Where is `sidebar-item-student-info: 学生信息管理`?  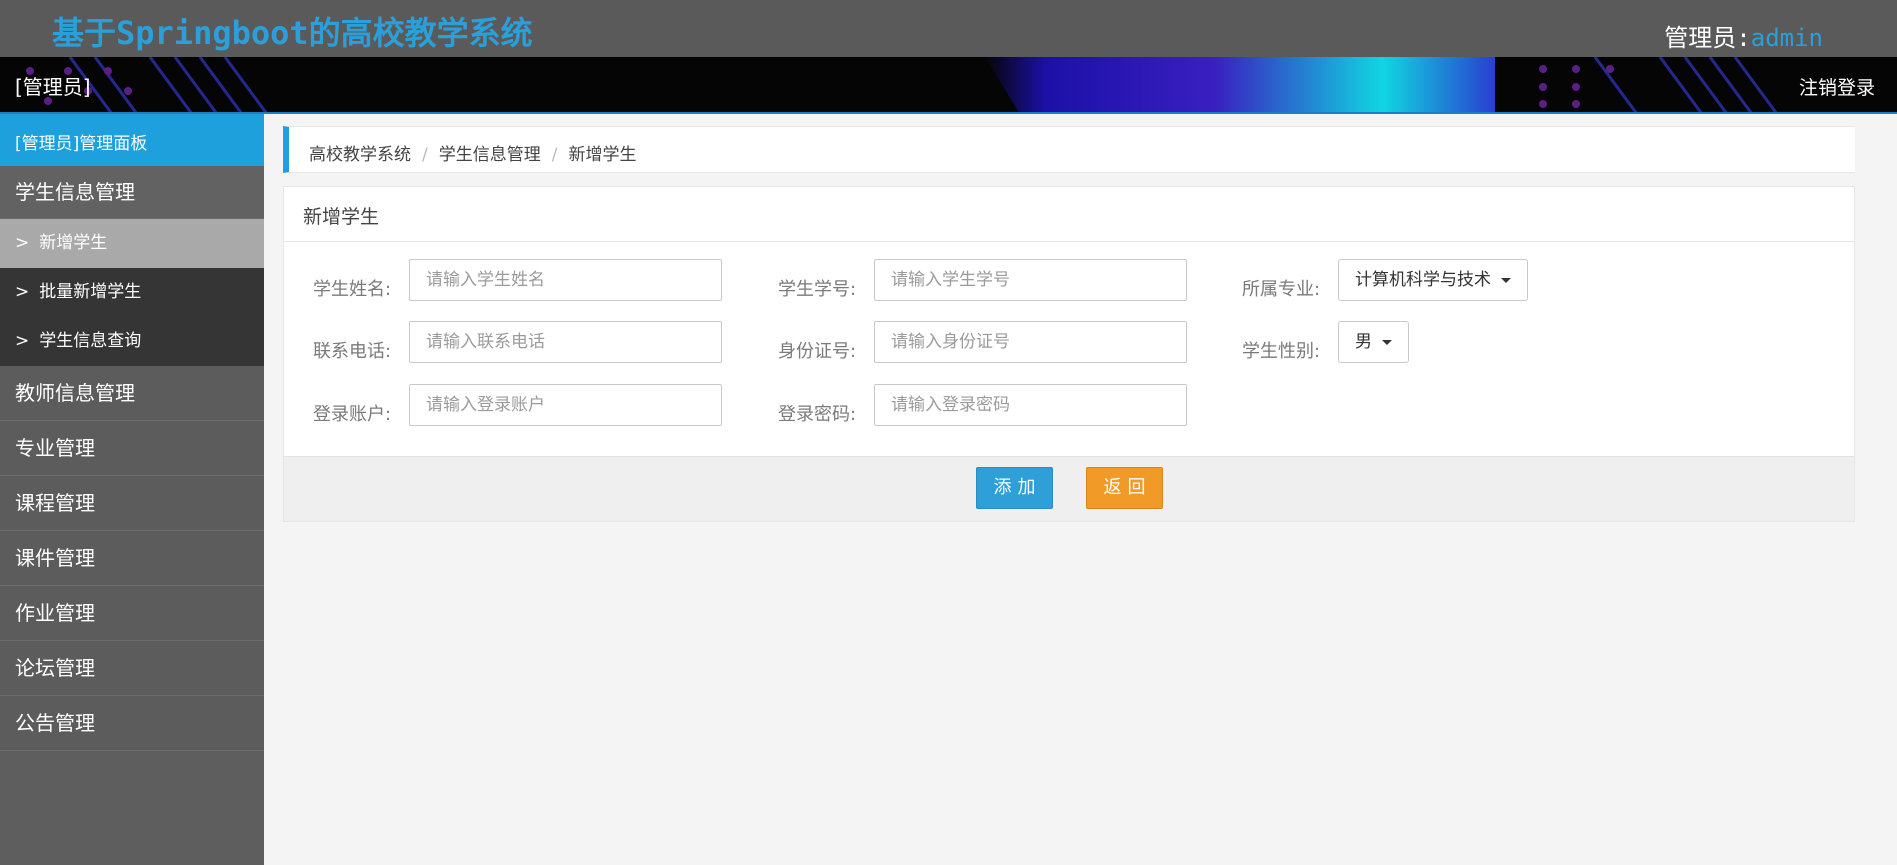 sidebar-item-student-info: 学生信息管理 is located at coordinates (132, 192).